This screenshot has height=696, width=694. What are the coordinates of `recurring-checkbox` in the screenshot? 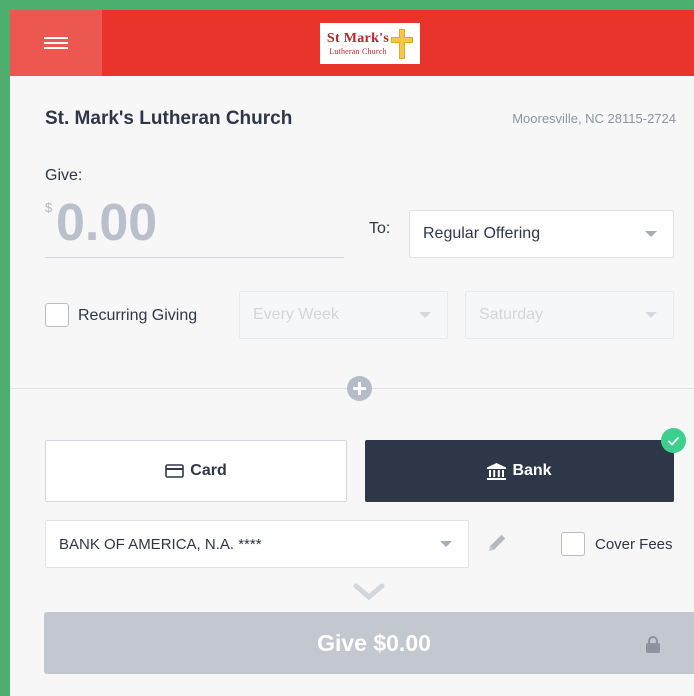 It's located at (57, 315).